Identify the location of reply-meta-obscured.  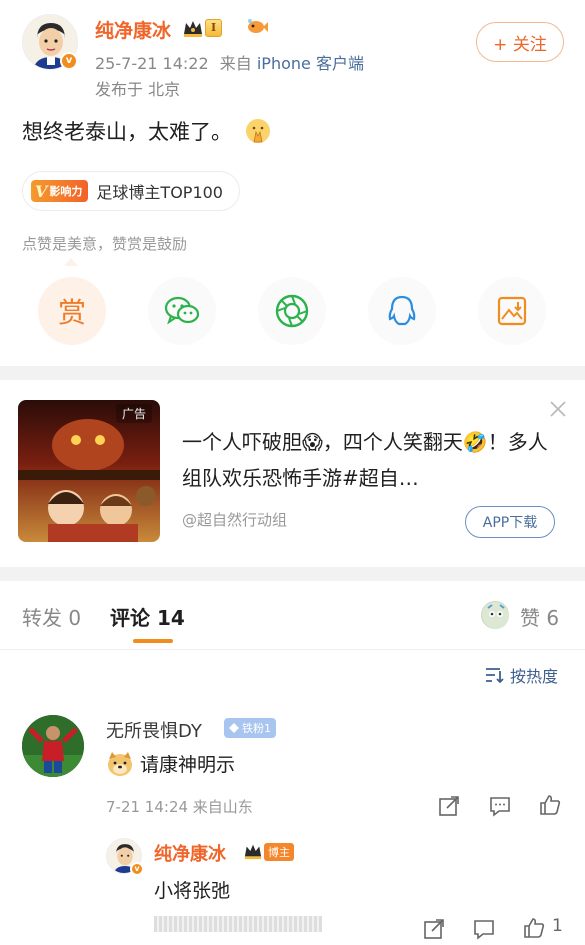
(238, 924).